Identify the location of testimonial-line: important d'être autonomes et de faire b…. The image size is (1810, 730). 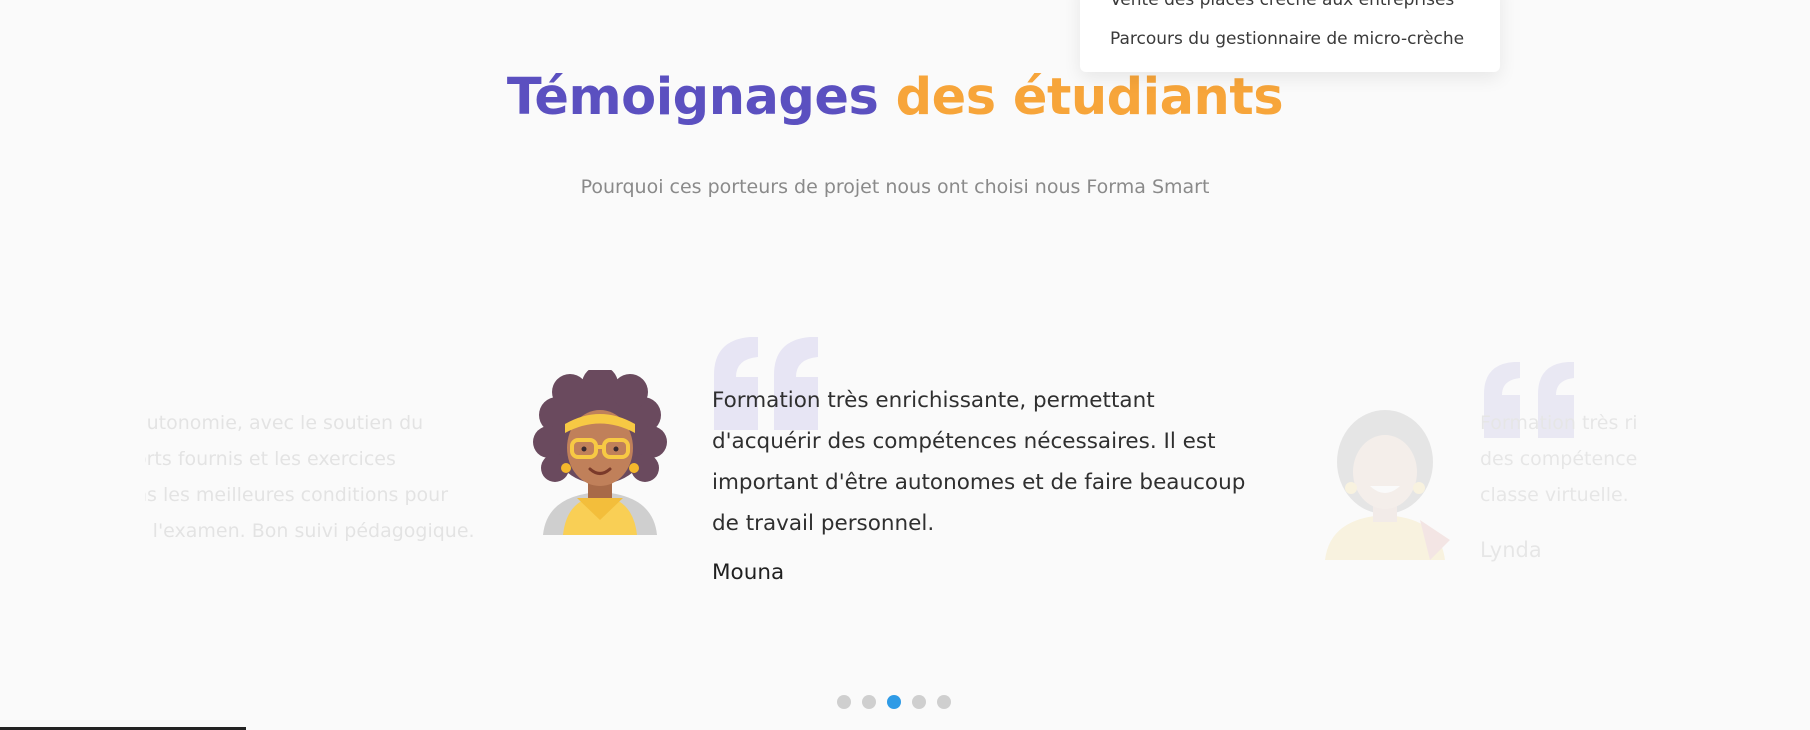
(979, 482).